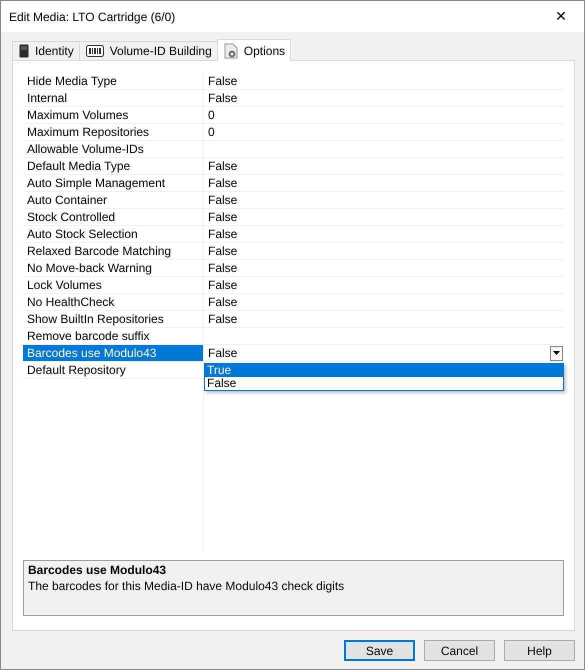  Describe the element at coordinates (113, 81) in the screenshot. I see `property-name: Hide Media Type` at that location.